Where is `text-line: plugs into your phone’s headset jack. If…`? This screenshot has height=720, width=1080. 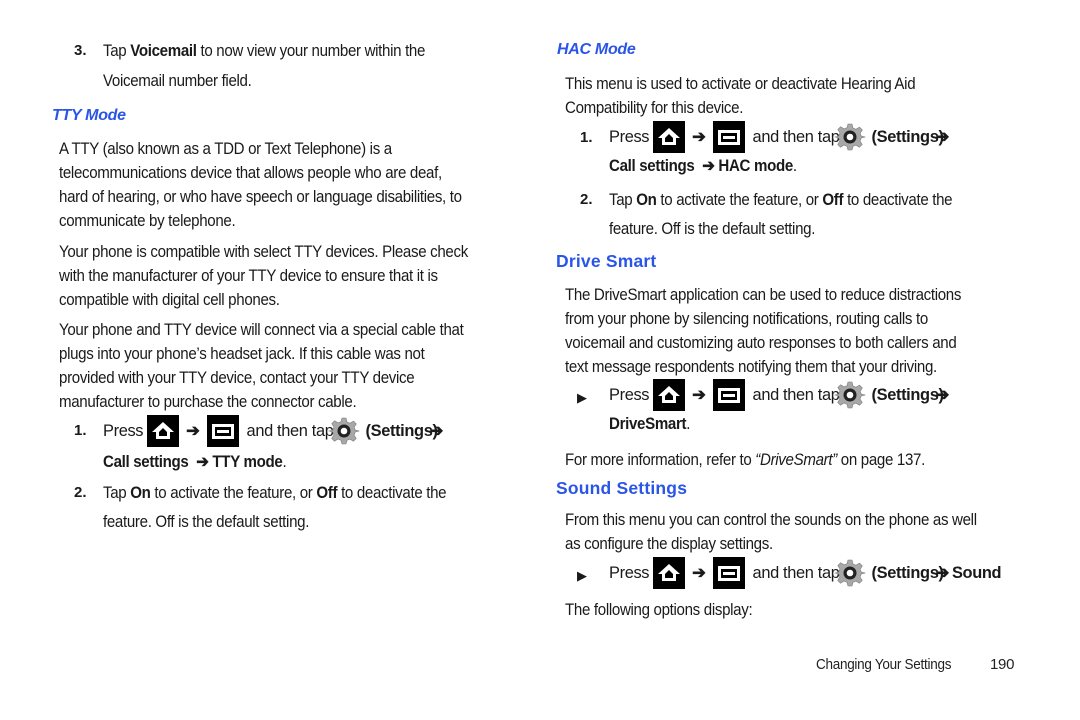
text-line: plugs into your phone’s headset jack. If… is located at coordinates (242, 354).